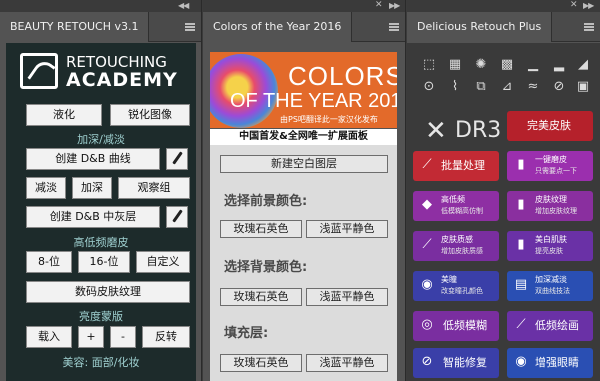 The height and width of the screenshot is (381, 600). Describe the element at coordinates (455, 65) in the screenshot. I see `gradient-icon: ▦` at that location.